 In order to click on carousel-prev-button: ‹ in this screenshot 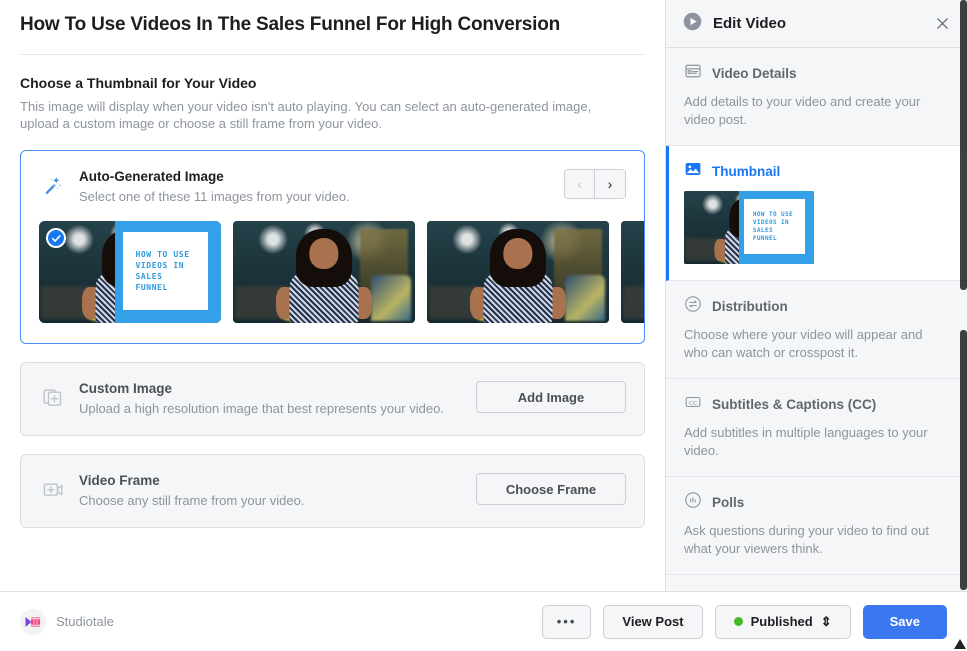, I will do `click(580, 184)`.